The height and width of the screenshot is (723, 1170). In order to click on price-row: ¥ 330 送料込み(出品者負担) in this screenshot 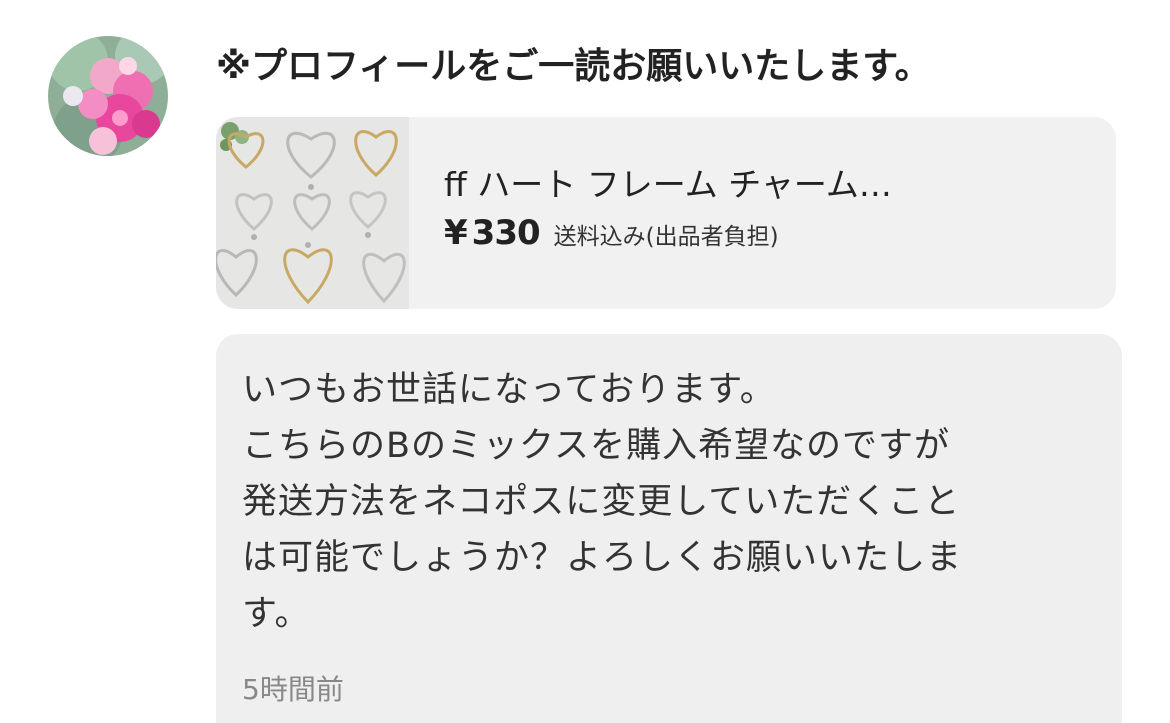, I will do `click(764, 233)`.